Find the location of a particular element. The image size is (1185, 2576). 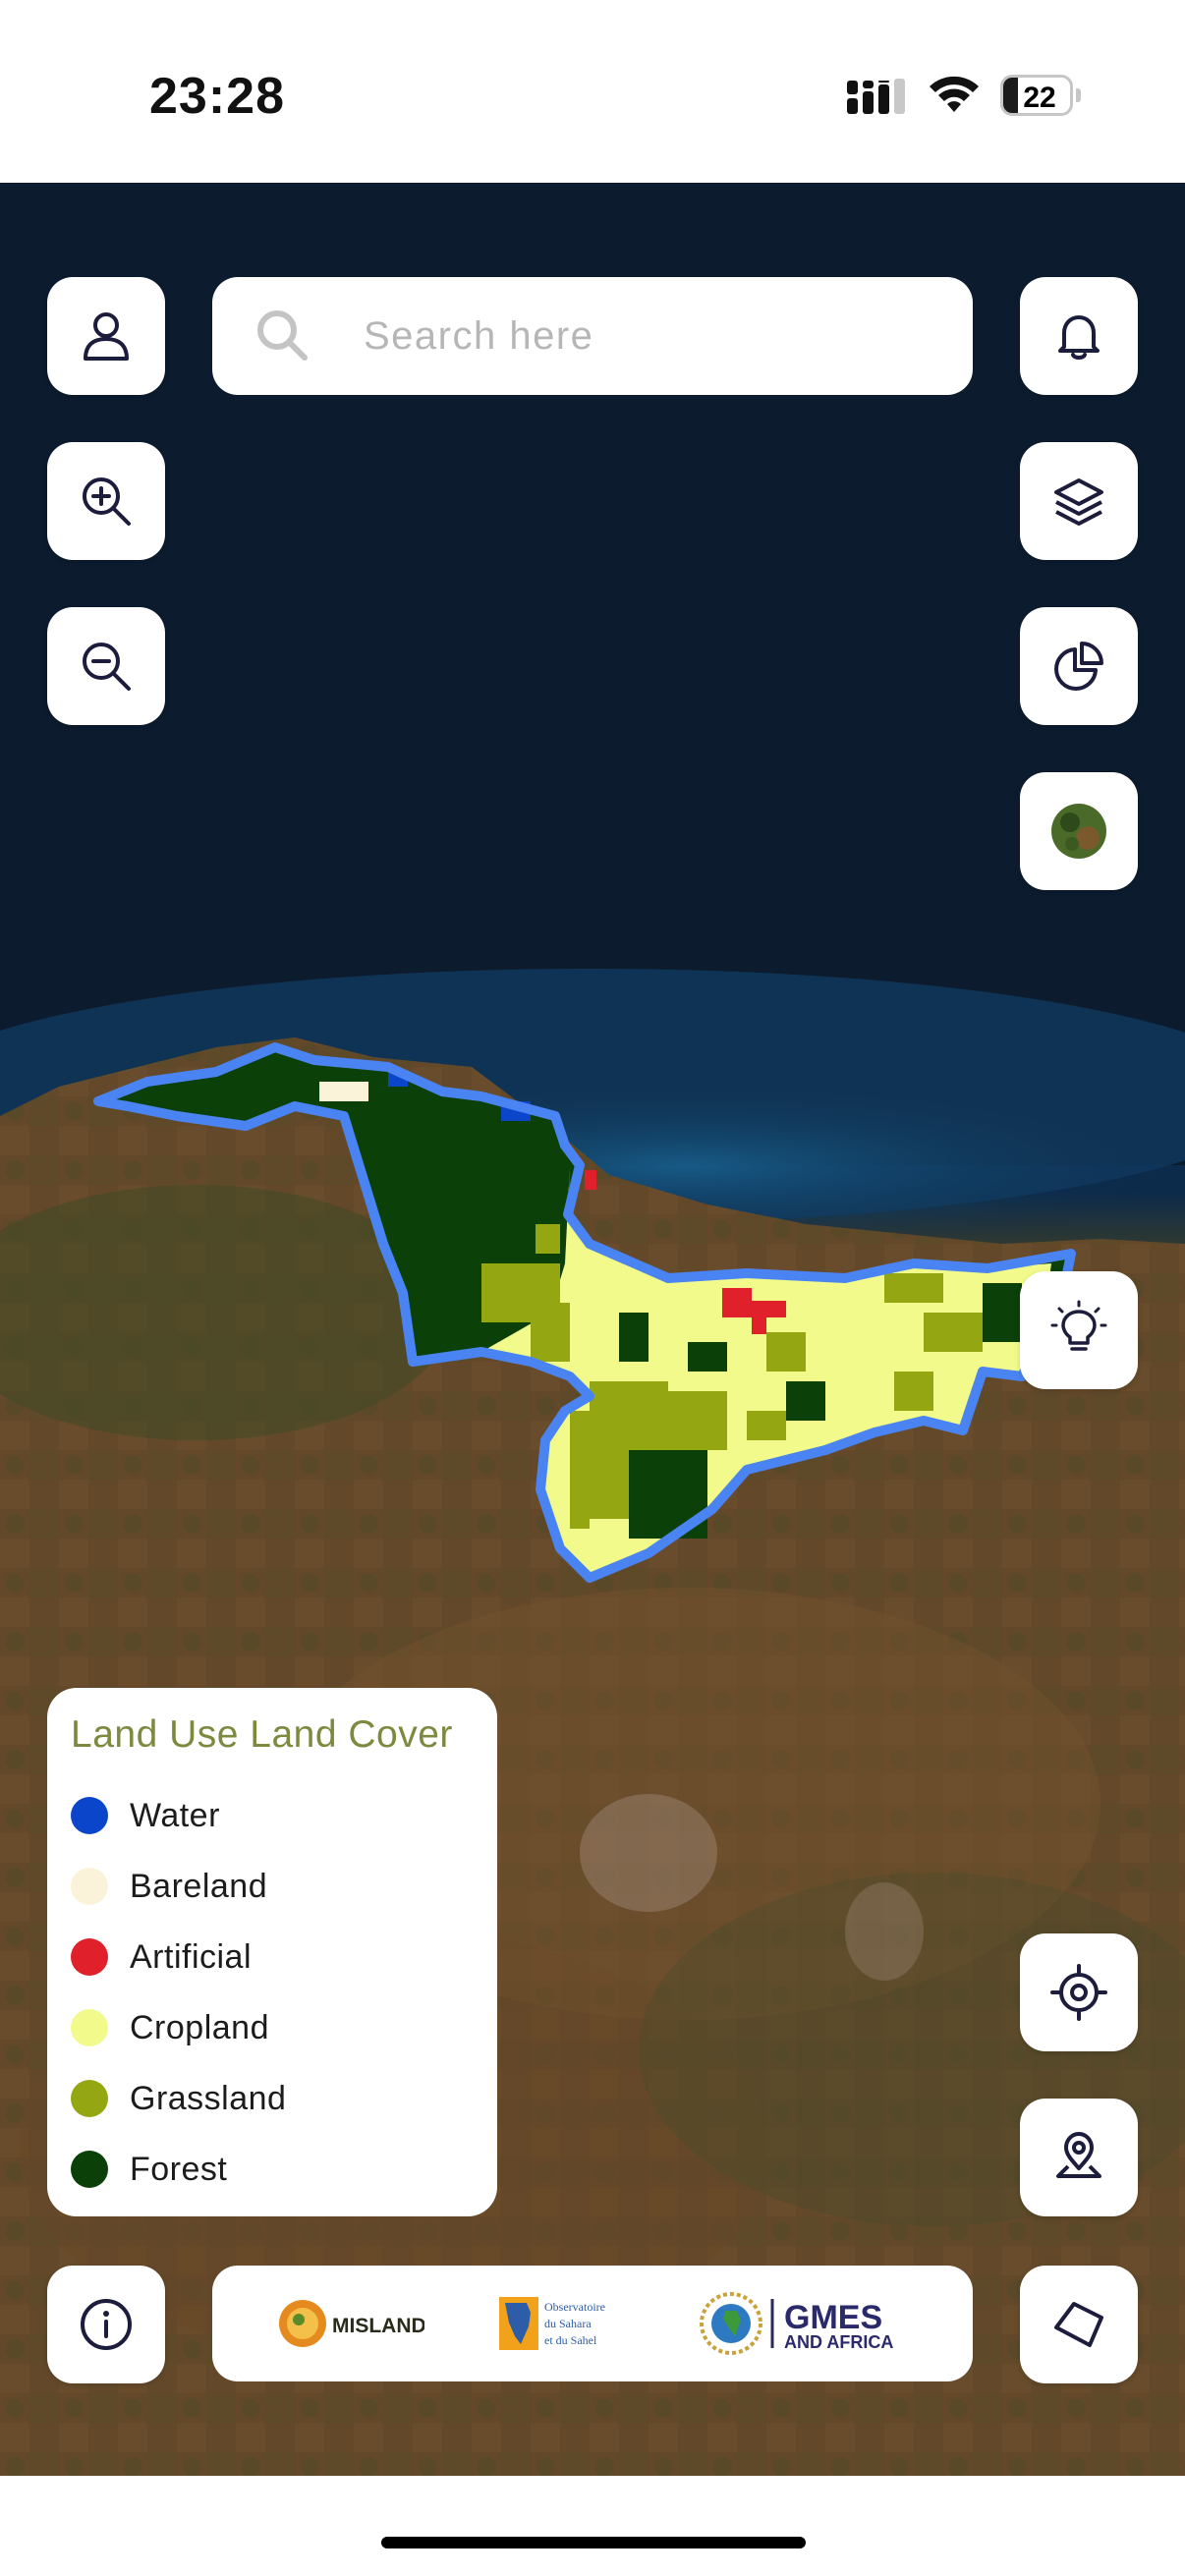

misland-logo: MISLAND is located at coordinates (352, 2323).